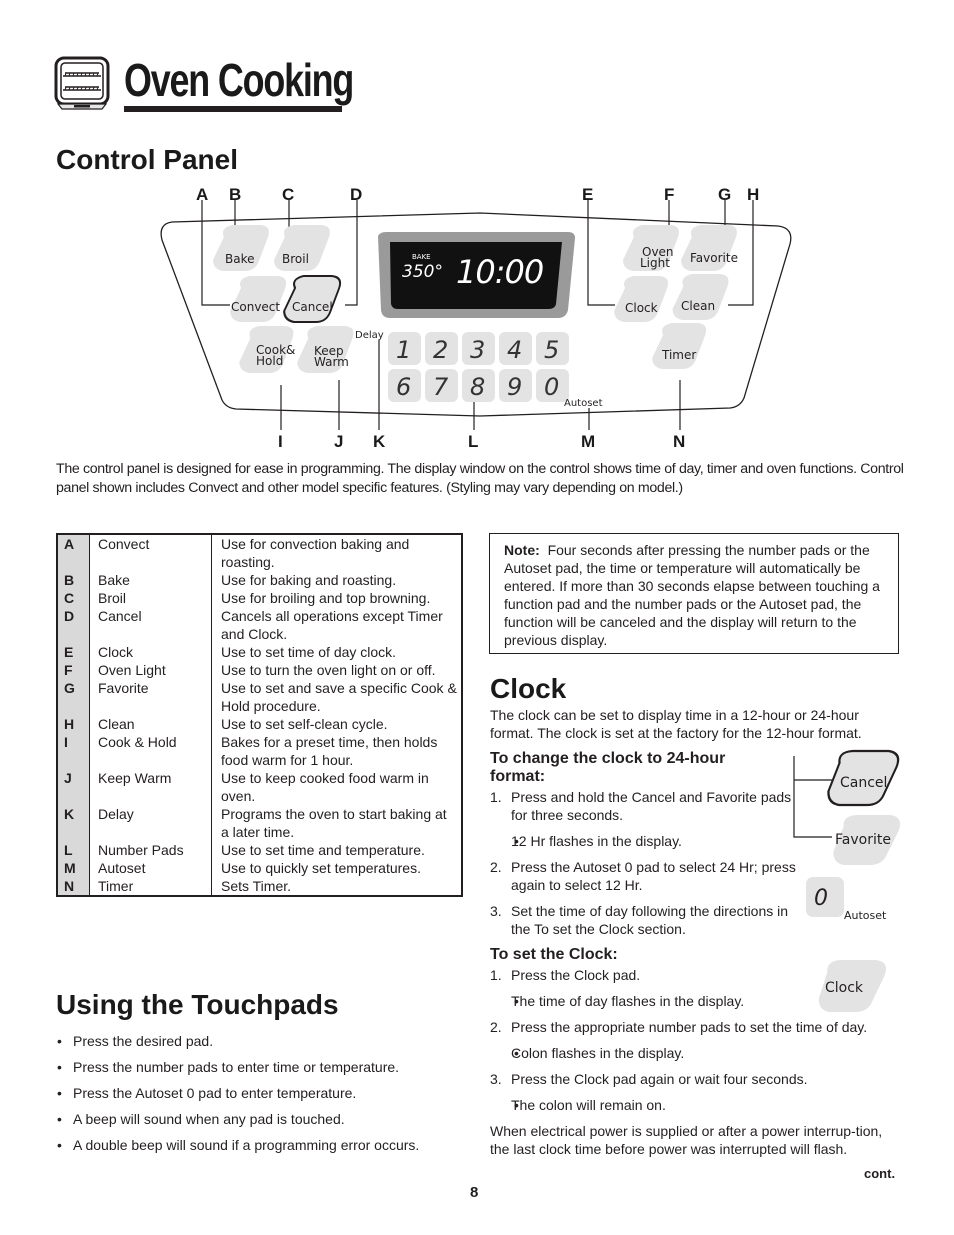 This screenshot has height=1235, width=954. I want to click on step-number: 3., so click(496, 911).